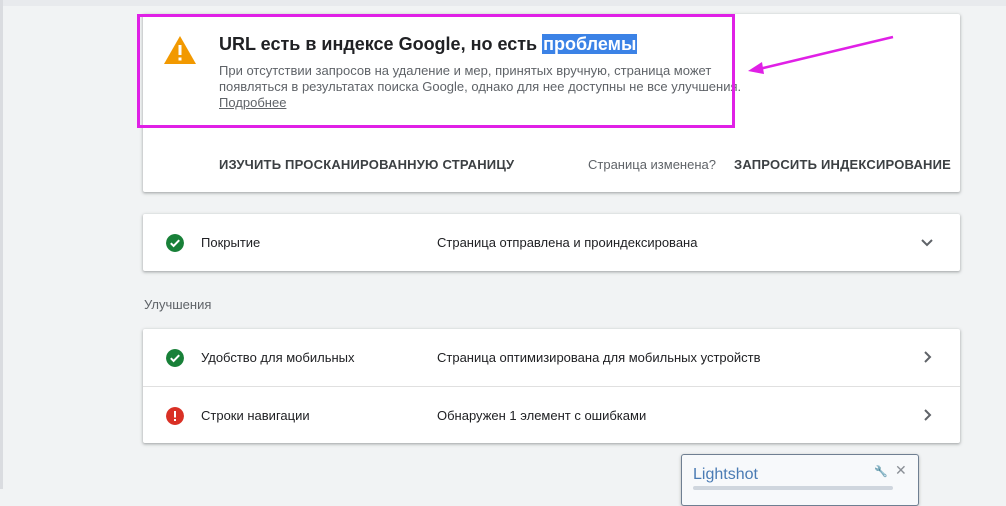 This screenshot has height=506, width=1006. What do you see at coordinates (793, 488) in the screenshot?
I see `lightshot-text-placeholder` at bounding box center [793, 488].